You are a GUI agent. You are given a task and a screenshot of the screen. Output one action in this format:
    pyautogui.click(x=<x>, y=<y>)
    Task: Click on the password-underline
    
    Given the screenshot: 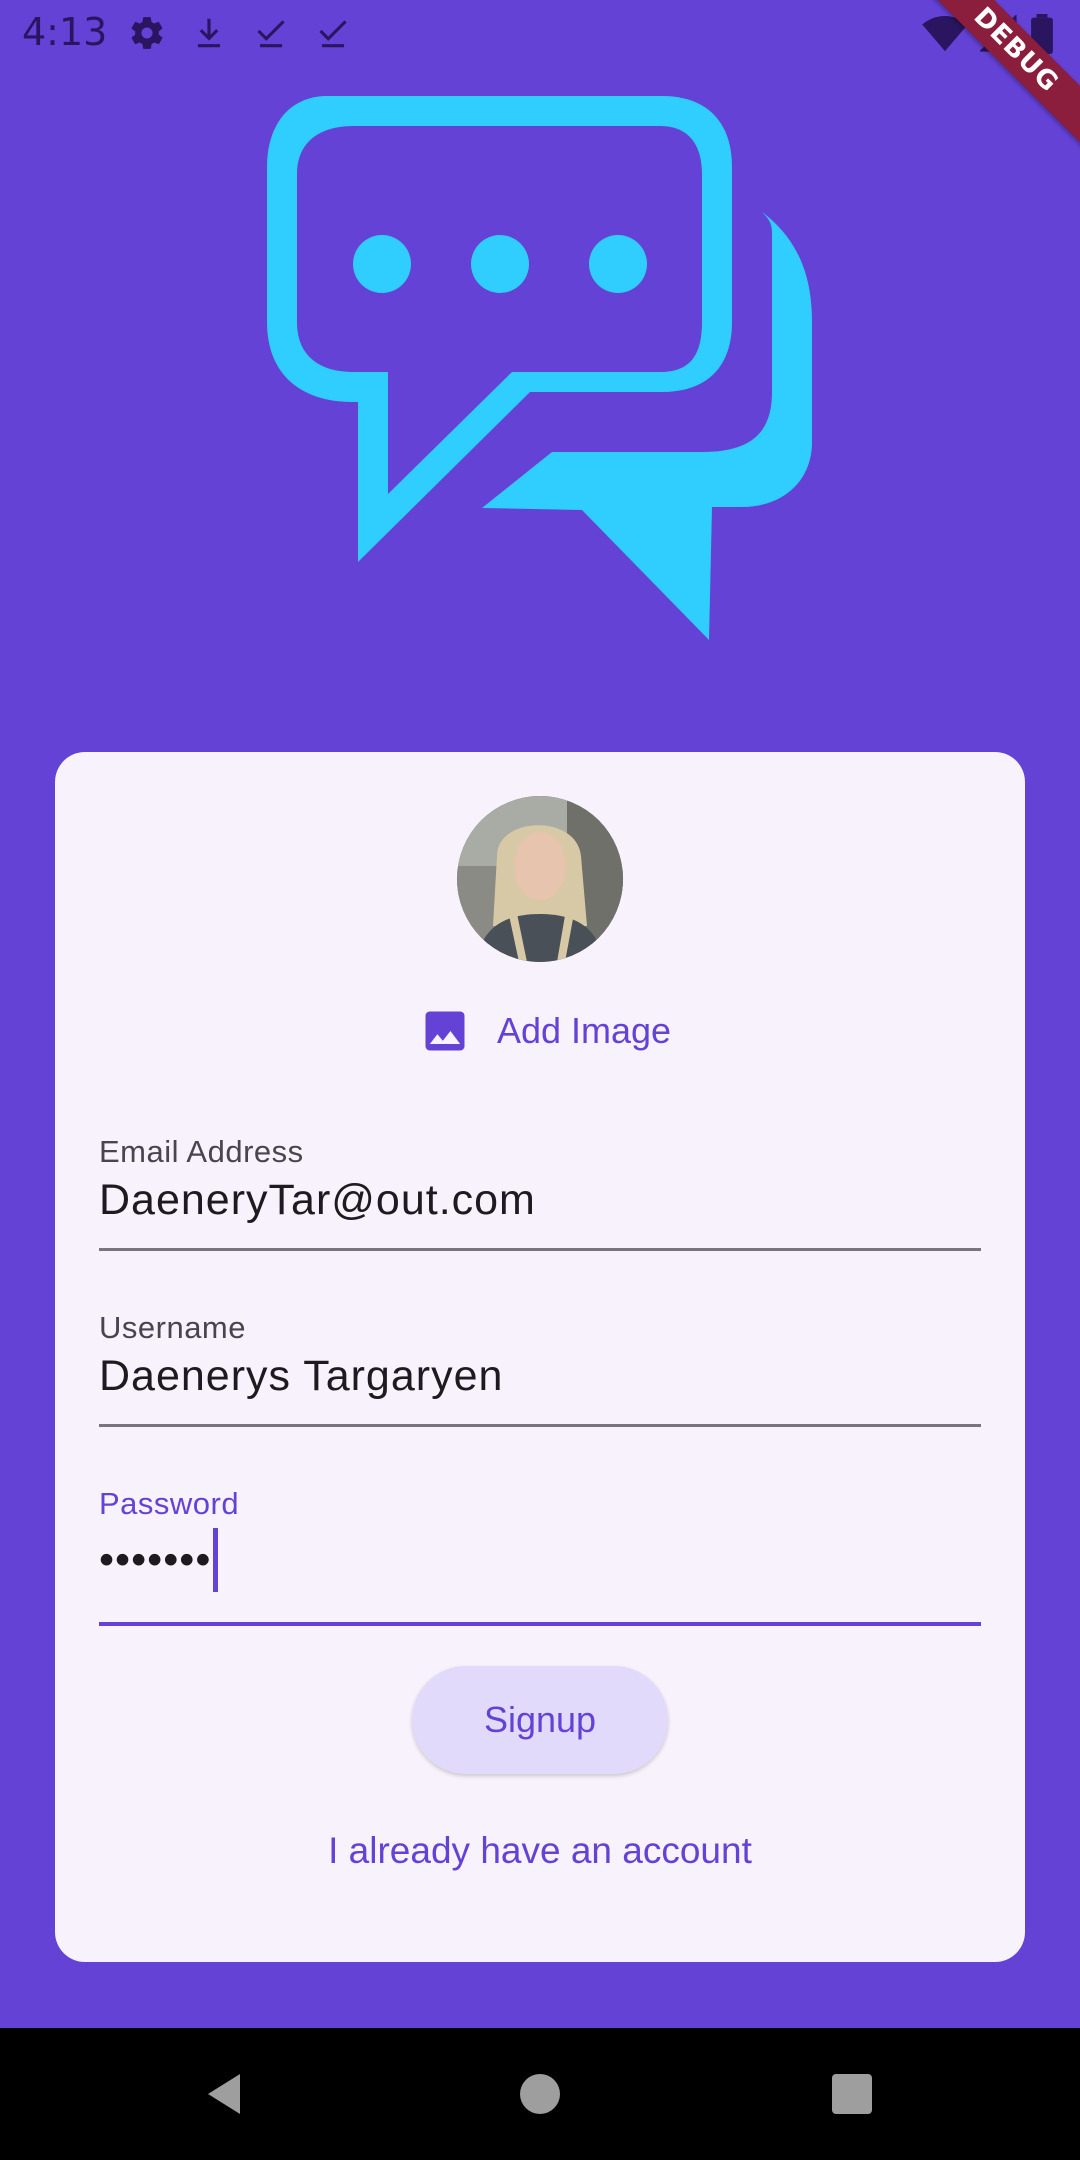 What is the action you would take?
    pyautogui.click(x=540, y=1624)
    